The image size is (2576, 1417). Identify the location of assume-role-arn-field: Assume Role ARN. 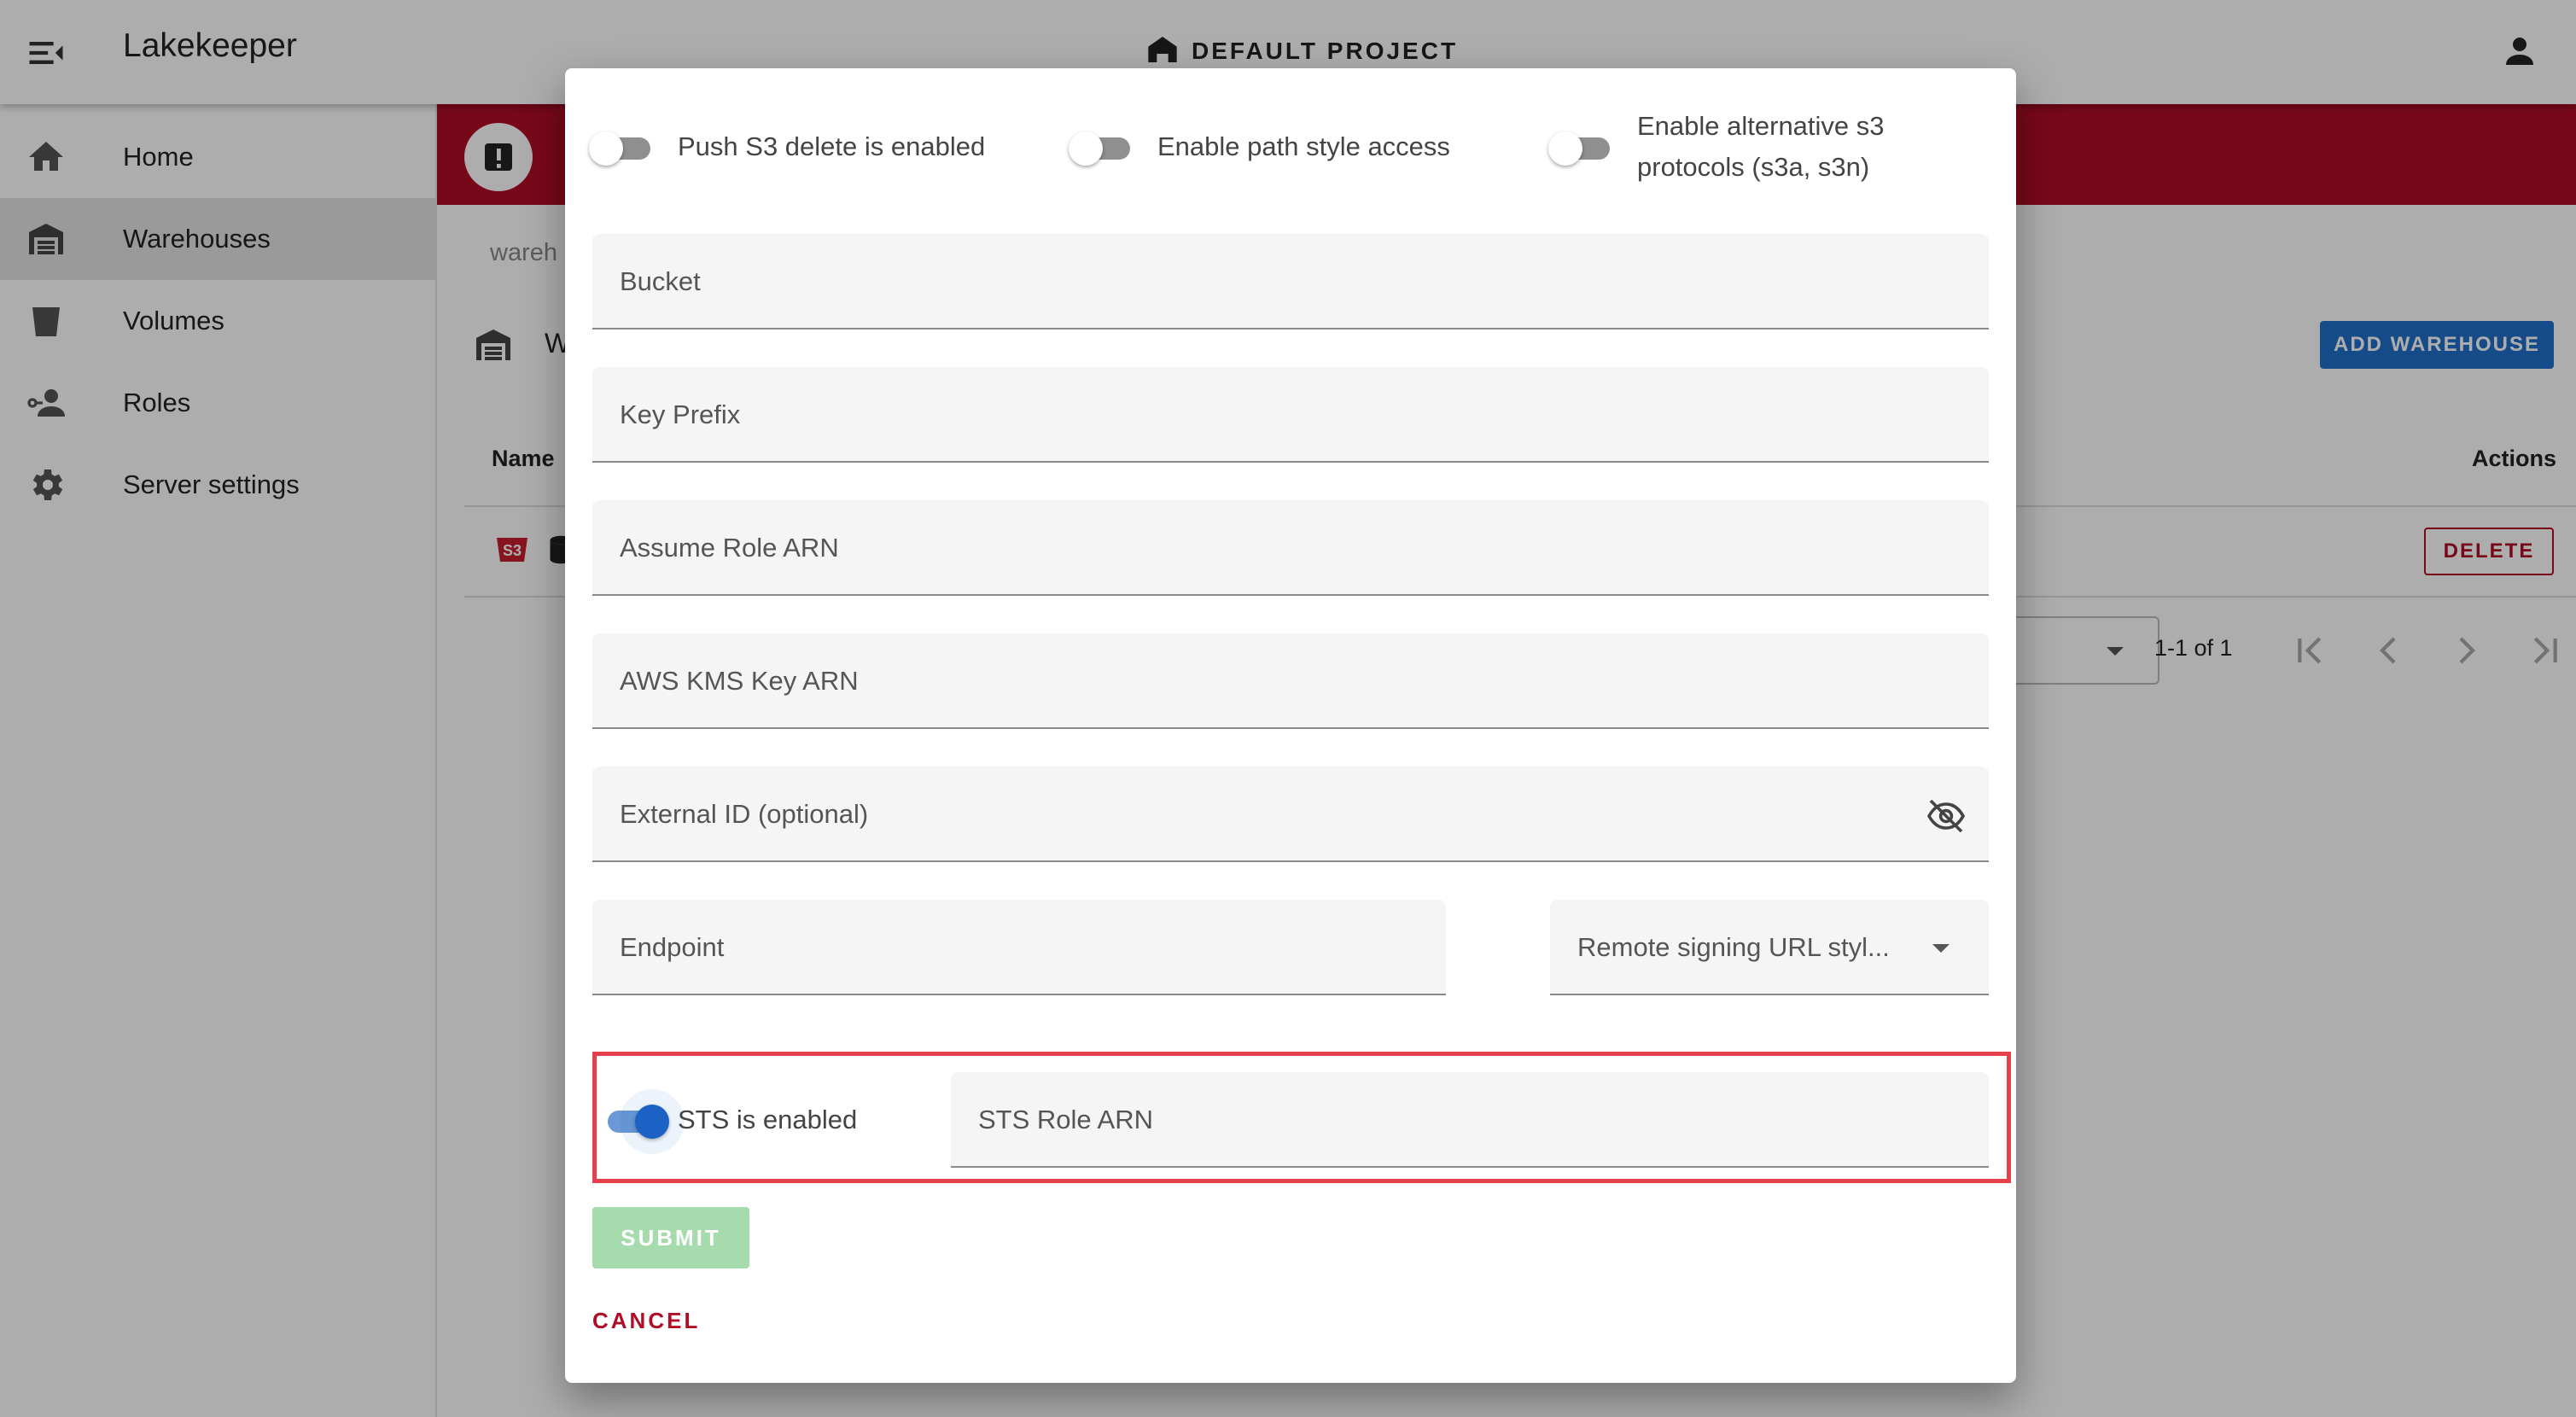
(1290, 548).